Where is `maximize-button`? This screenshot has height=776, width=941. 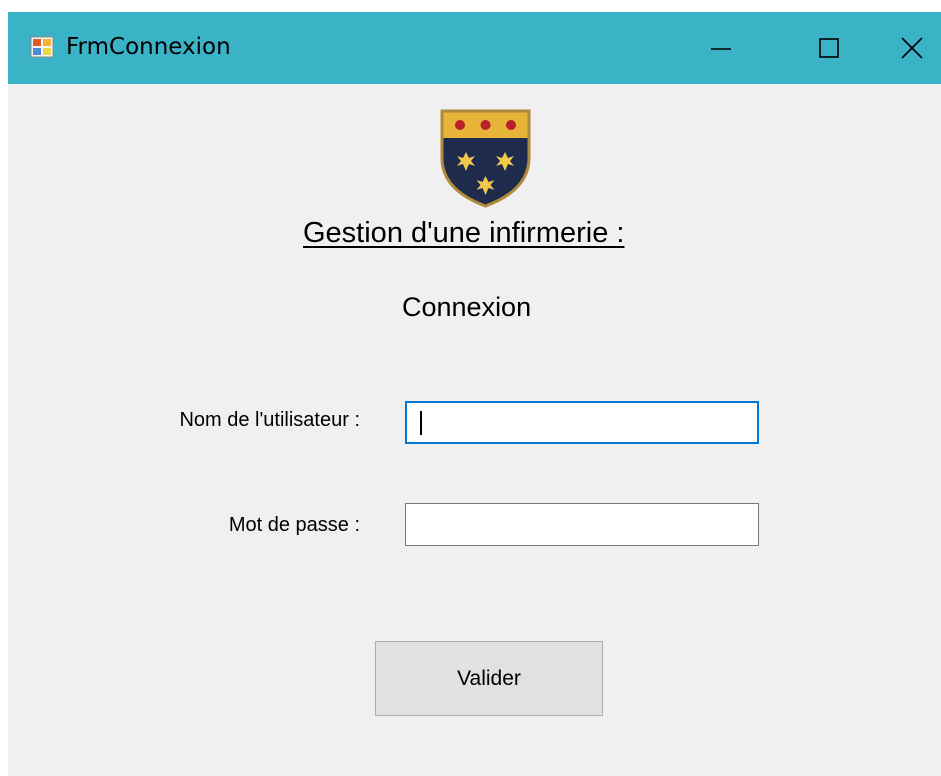 maximize-button is located at coordinates (829, 48).